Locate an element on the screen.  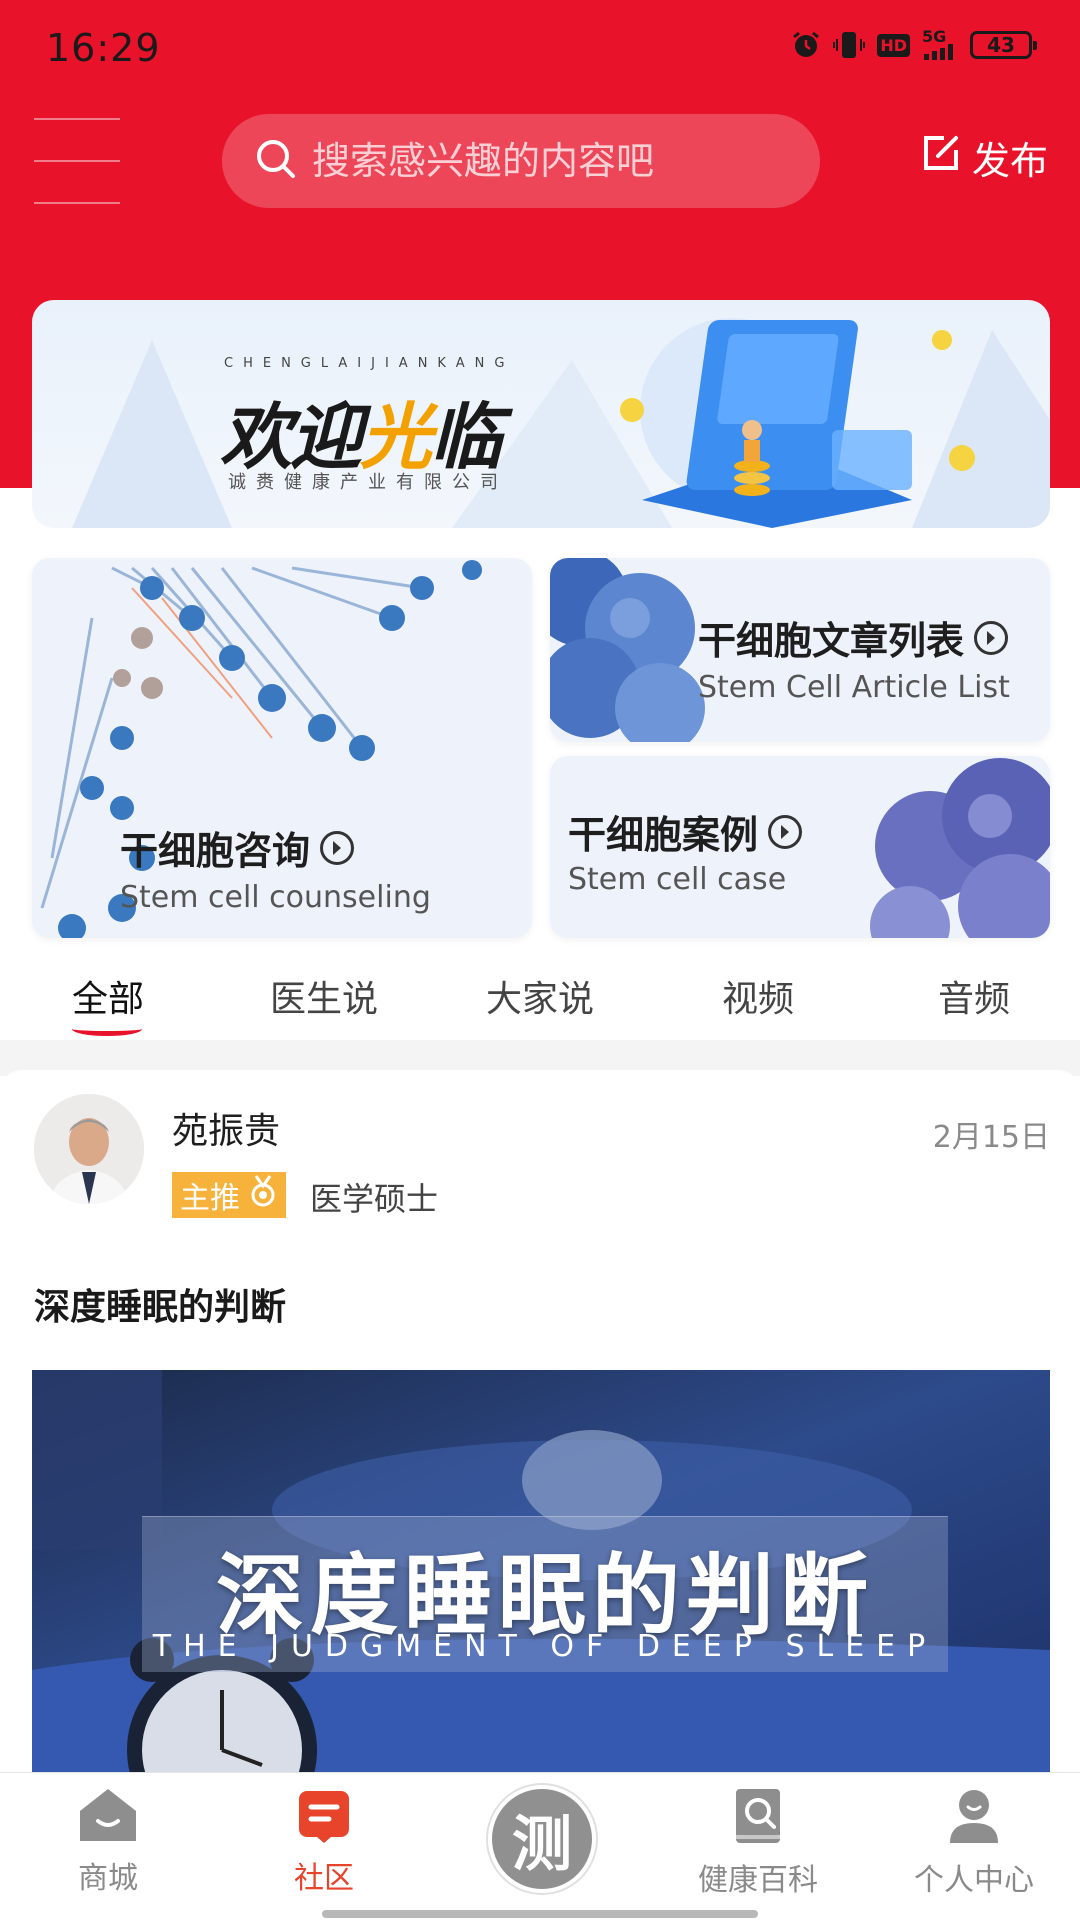
network-label: 5G is located at coordinates (934, 36).